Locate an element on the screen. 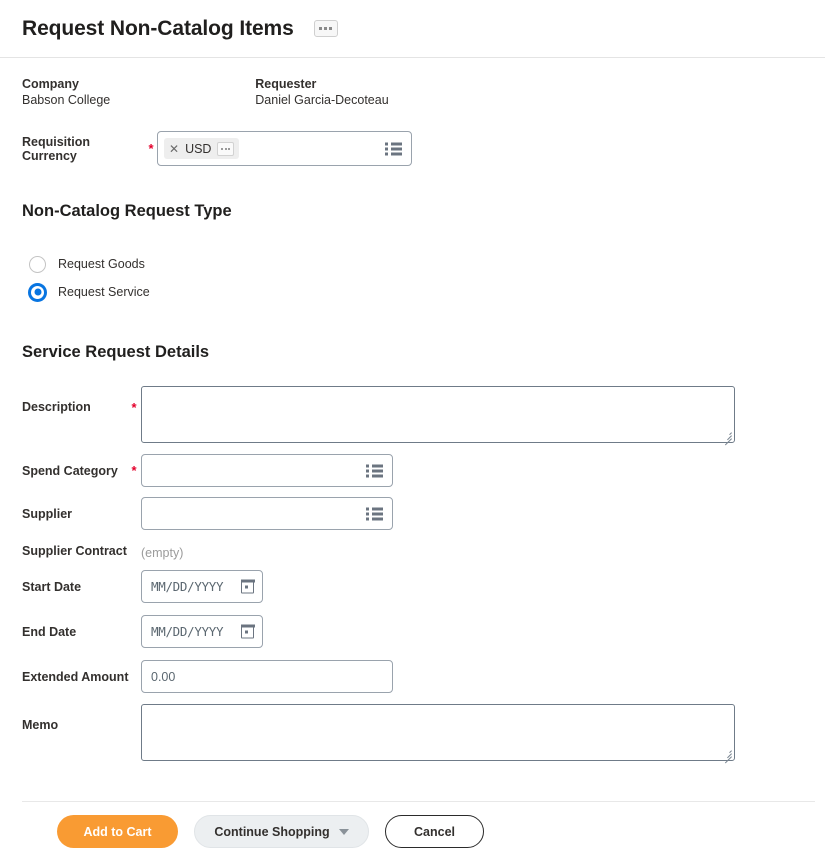  description-label: Description is located at coordinates (56, 407).